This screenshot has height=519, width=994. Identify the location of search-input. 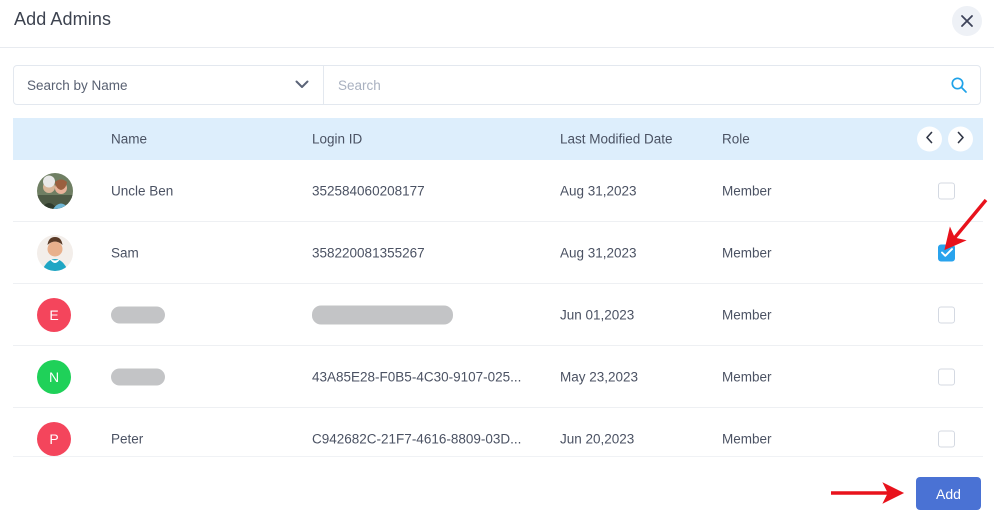
(652, 85).